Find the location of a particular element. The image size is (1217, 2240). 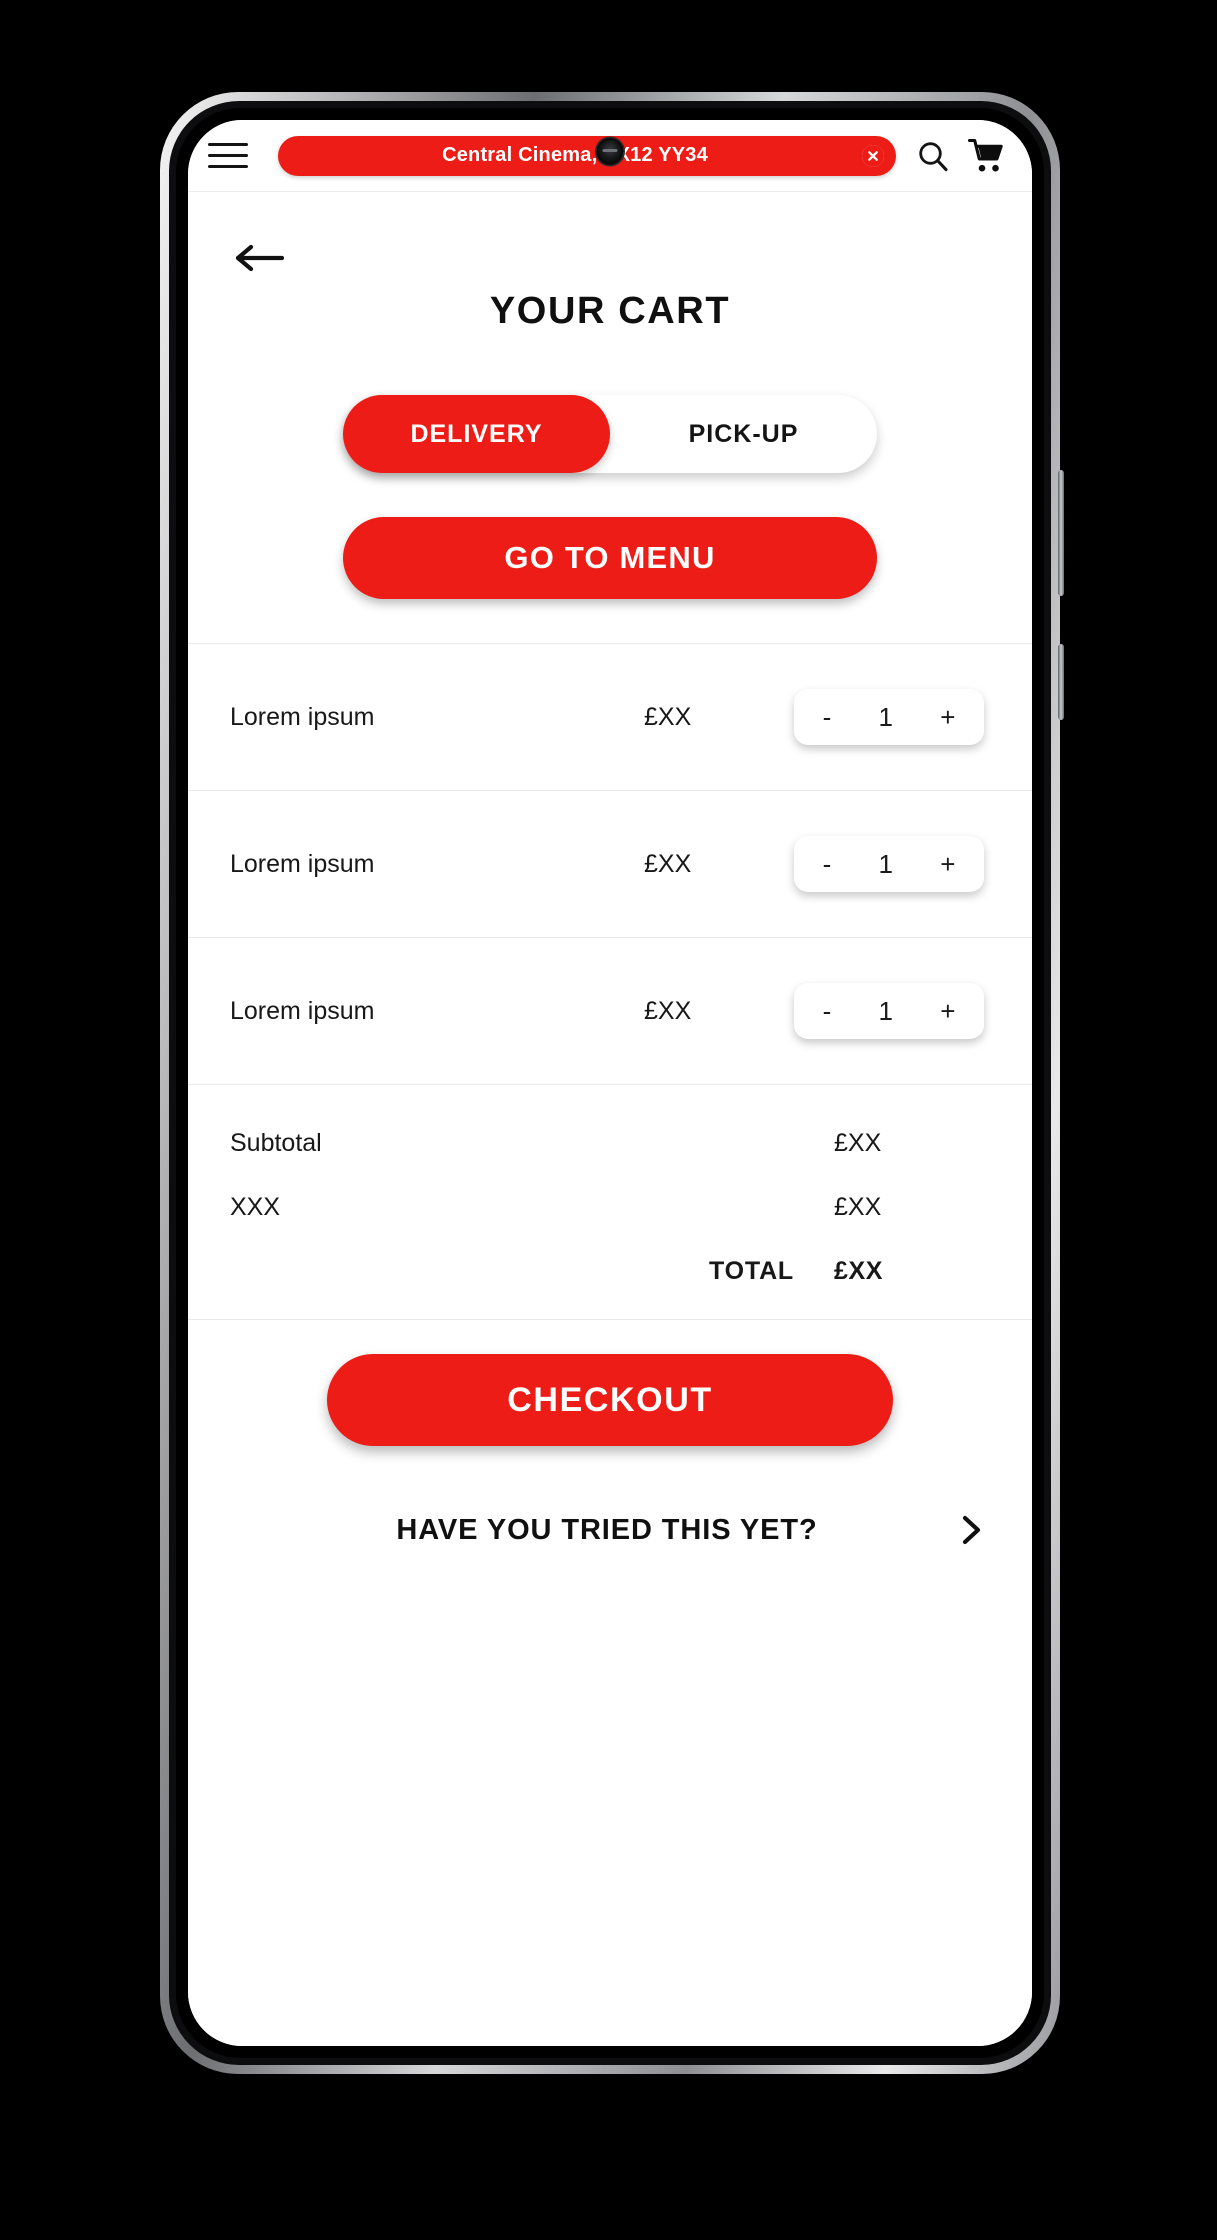

total-value: £XX is located at coordinates (859, 1270).